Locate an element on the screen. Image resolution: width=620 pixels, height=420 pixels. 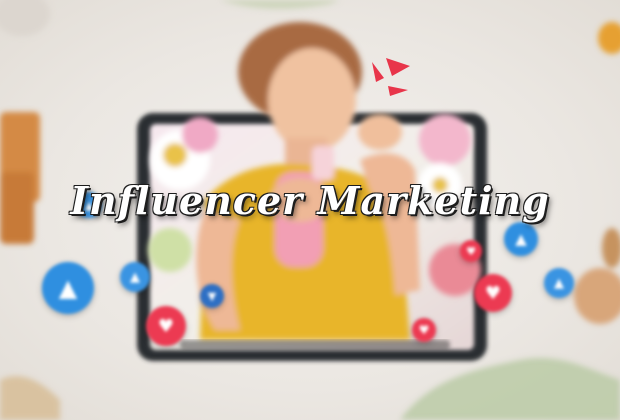
wifi-icon: ▼ is located at coordinates (212, 296).